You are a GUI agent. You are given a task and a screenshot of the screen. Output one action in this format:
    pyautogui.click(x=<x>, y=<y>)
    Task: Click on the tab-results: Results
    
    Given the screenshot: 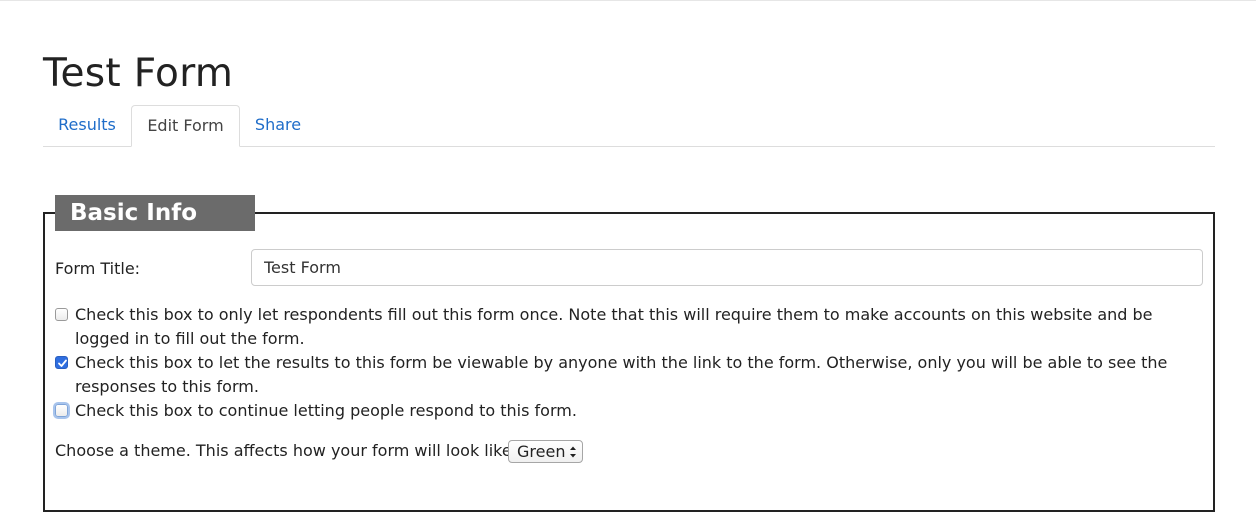 What is the action you would take?
    pyautogui.click(x=87, y=126)
    